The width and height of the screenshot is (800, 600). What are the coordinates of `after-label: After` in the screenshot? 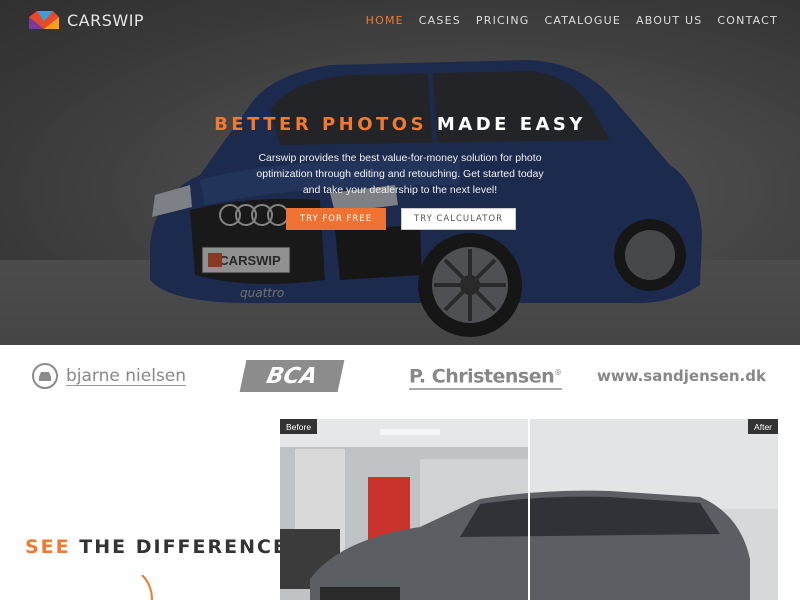 It's located at (763, 426).